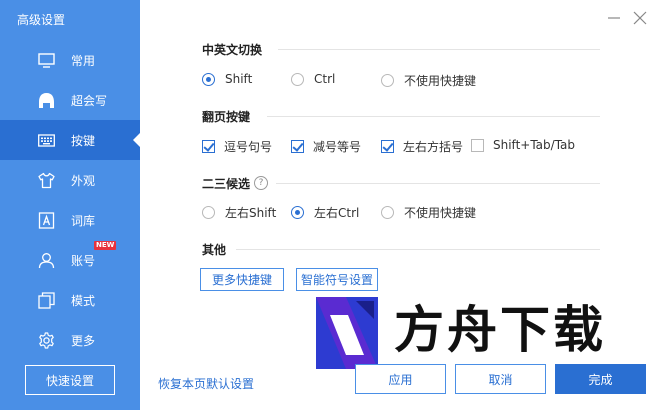 This screenshot has width=660, height=410. I want to click on sidebar-item-keys: 按键, so click(70, 140).